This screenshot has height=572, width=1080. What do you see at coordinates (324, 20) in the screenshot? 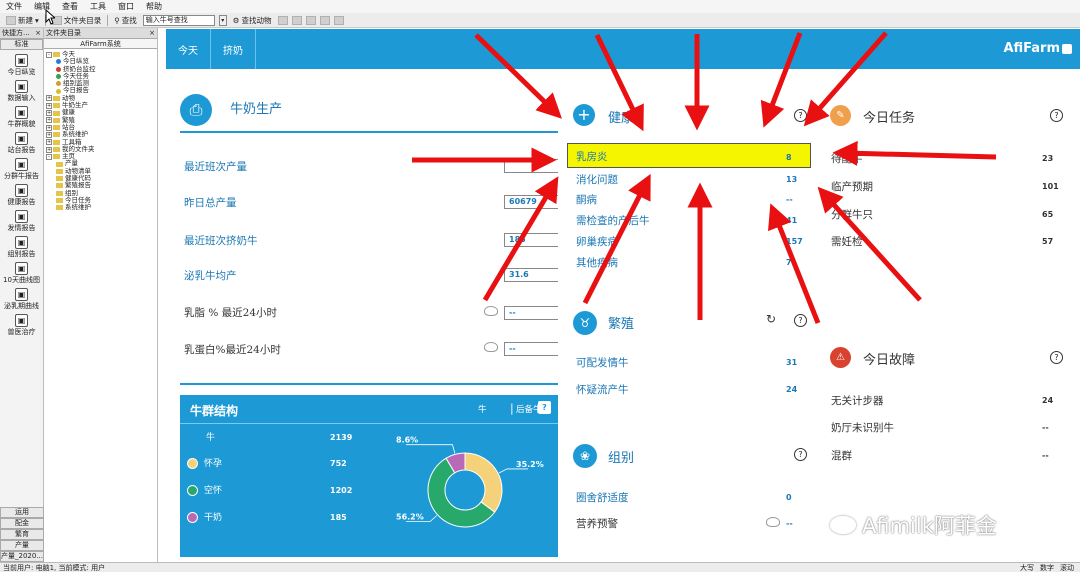
I see `export-icon` at bounding box center [324, 20].